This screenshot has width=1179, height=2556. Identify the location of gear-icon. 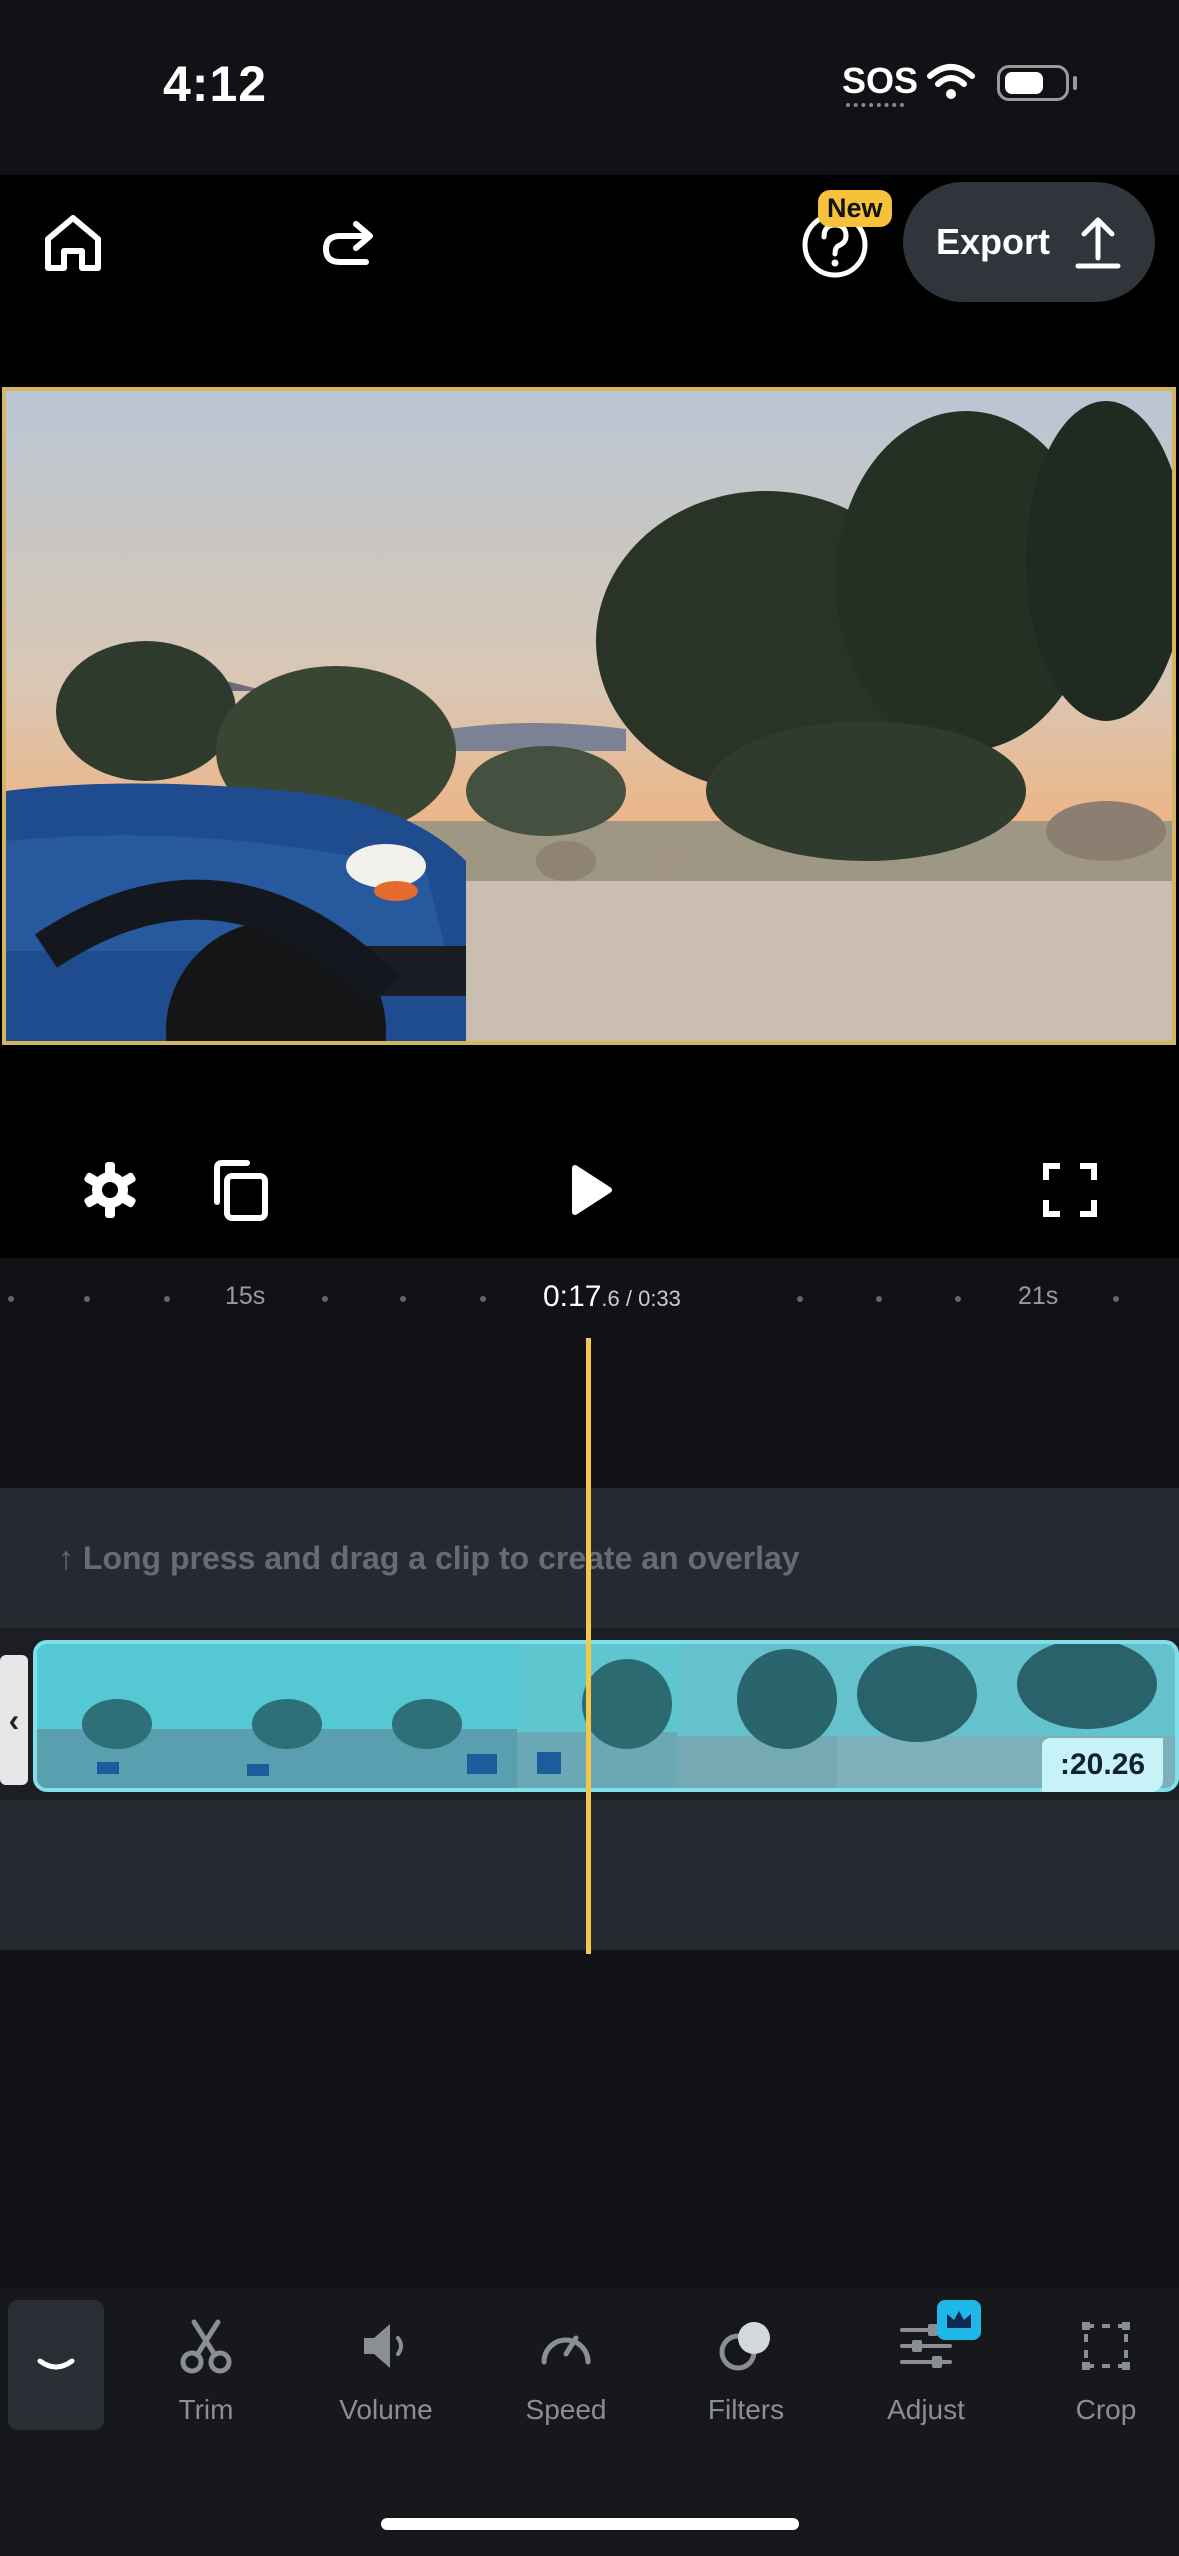
(110, 1190).